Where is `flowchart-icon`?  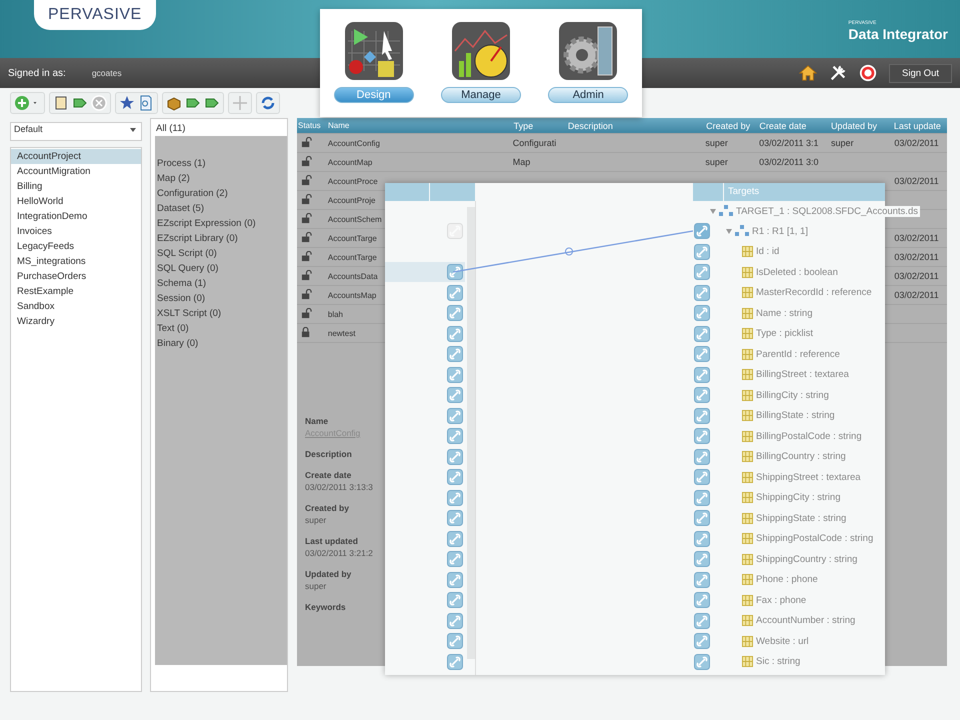
flowchart-icon is located at coordinates (374, 51).